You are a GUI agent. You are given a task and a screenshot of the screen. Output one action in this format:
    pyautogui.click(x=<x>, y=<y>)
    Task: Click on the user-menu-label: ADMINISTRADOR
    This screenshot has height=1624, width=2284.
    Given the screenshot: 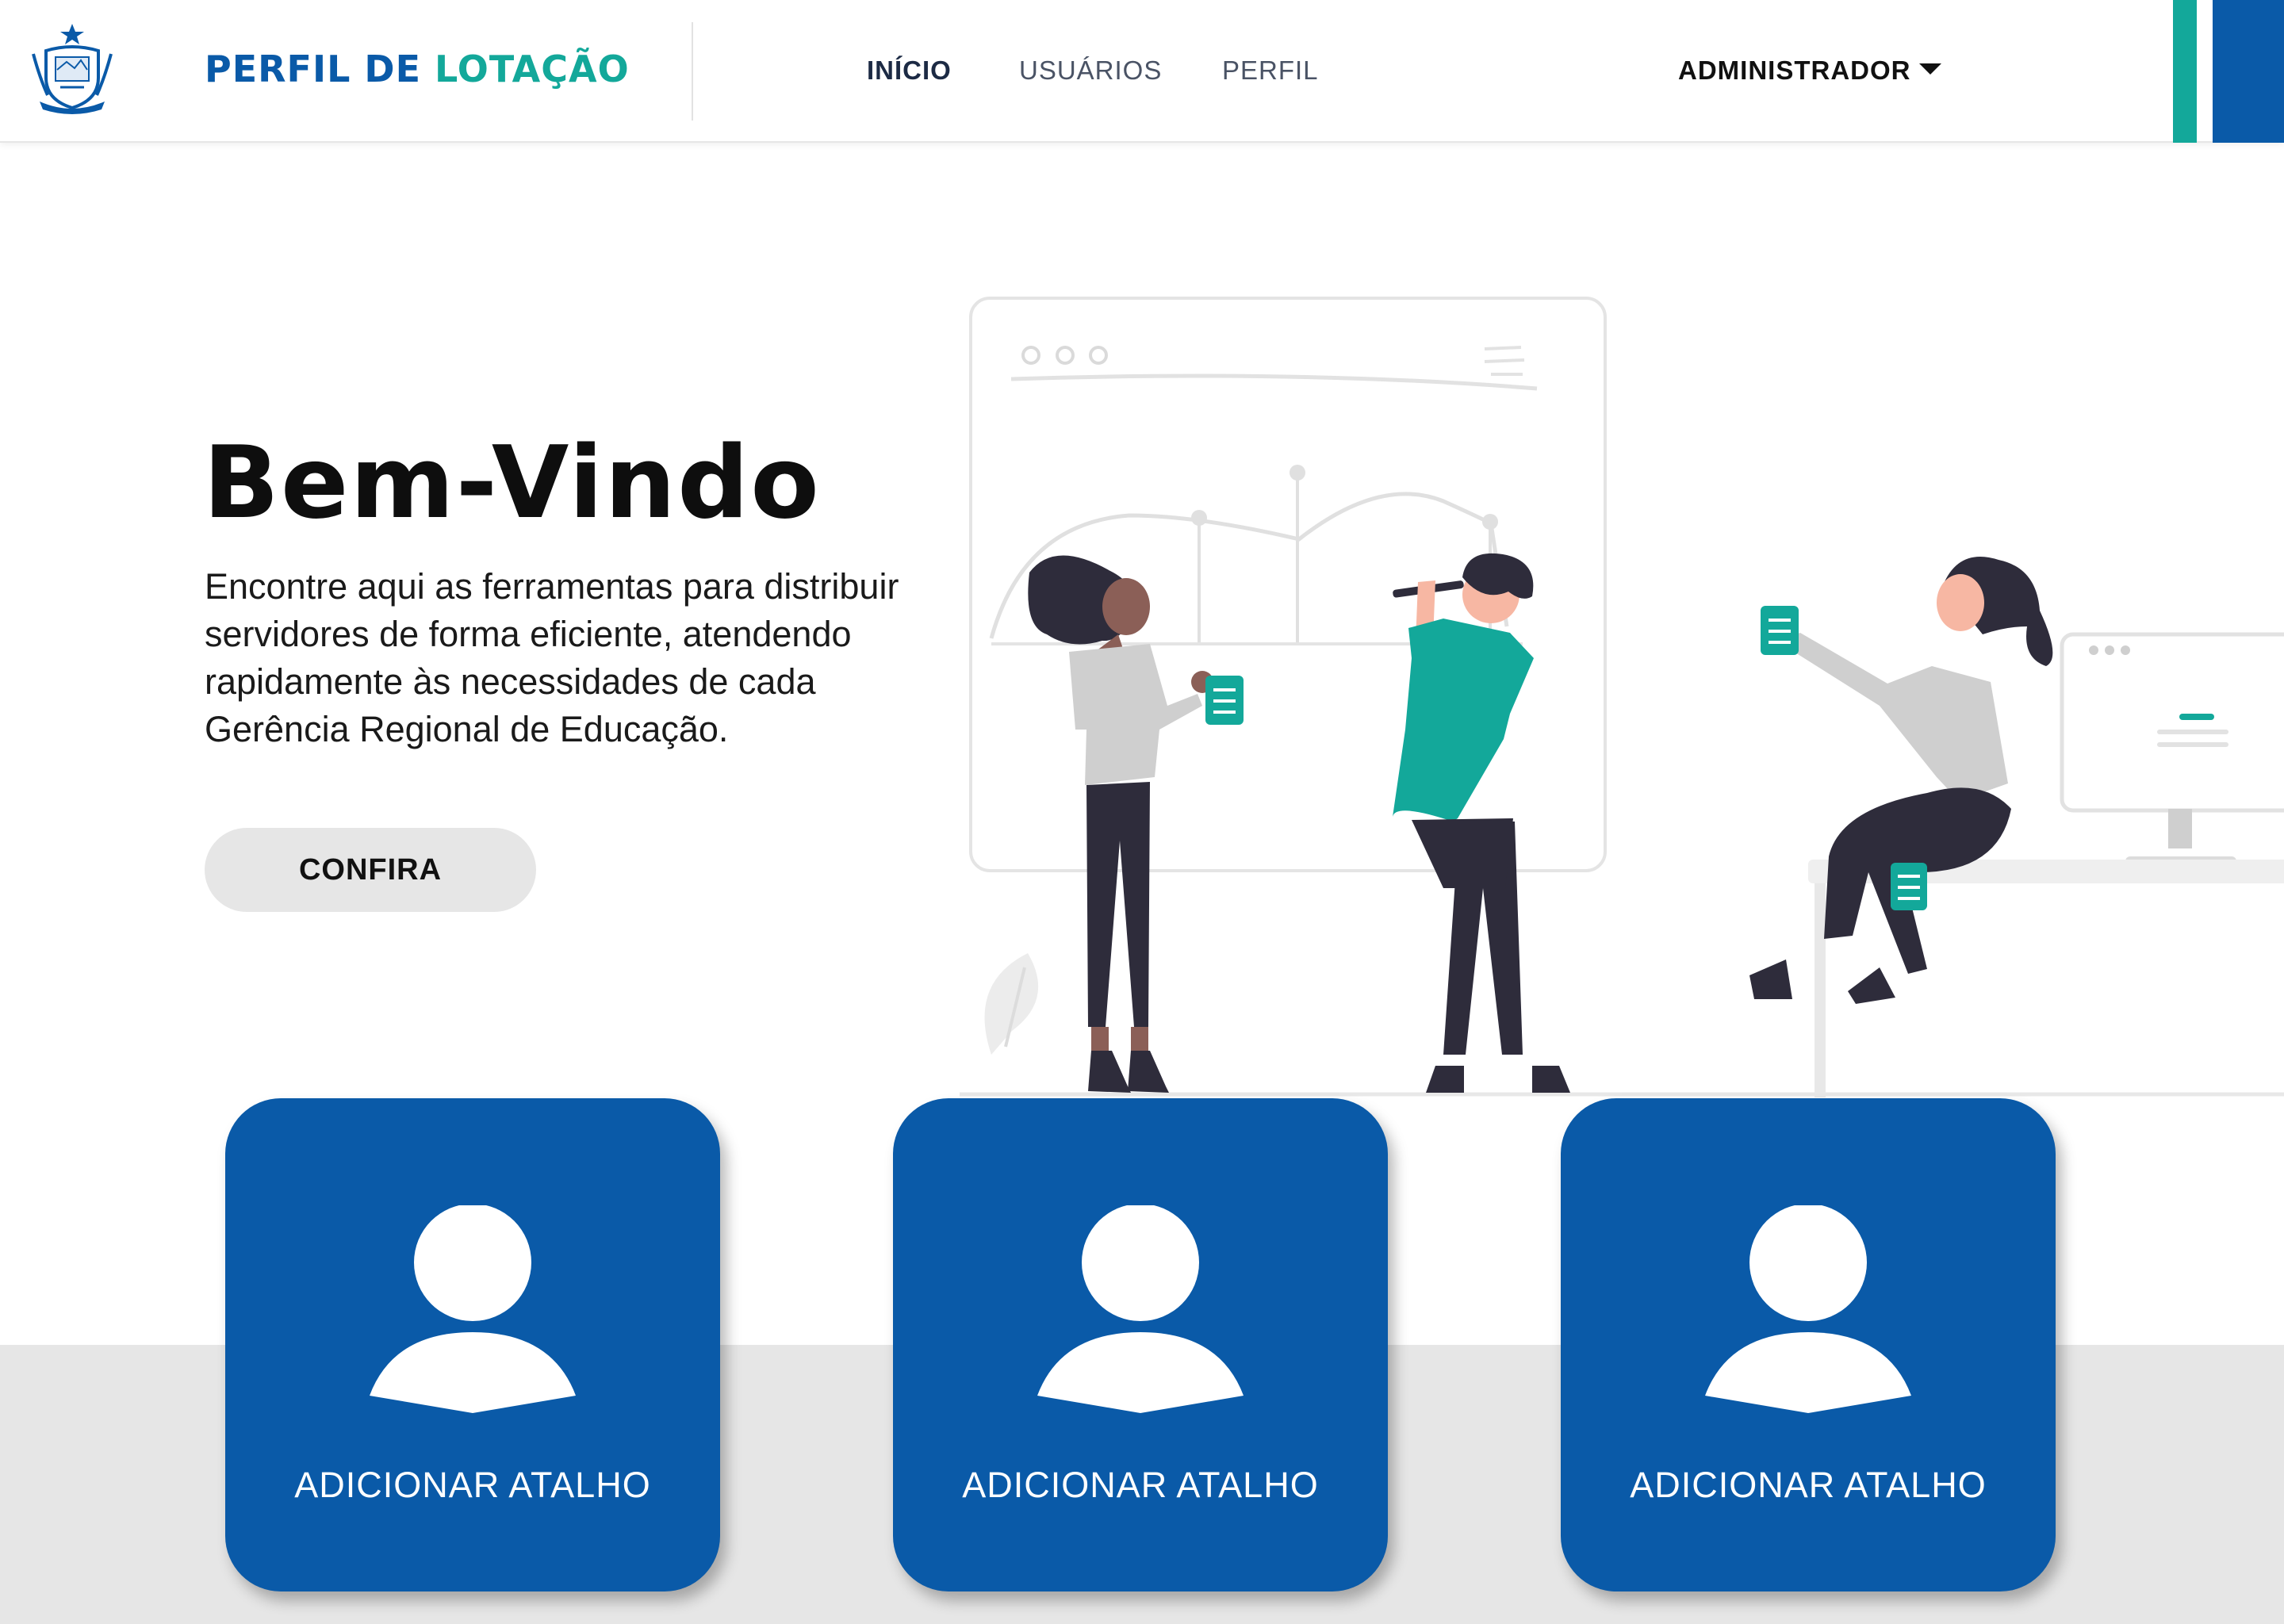 What is the action you would take?
    pyautogui.click(x=1794, y=71)
    